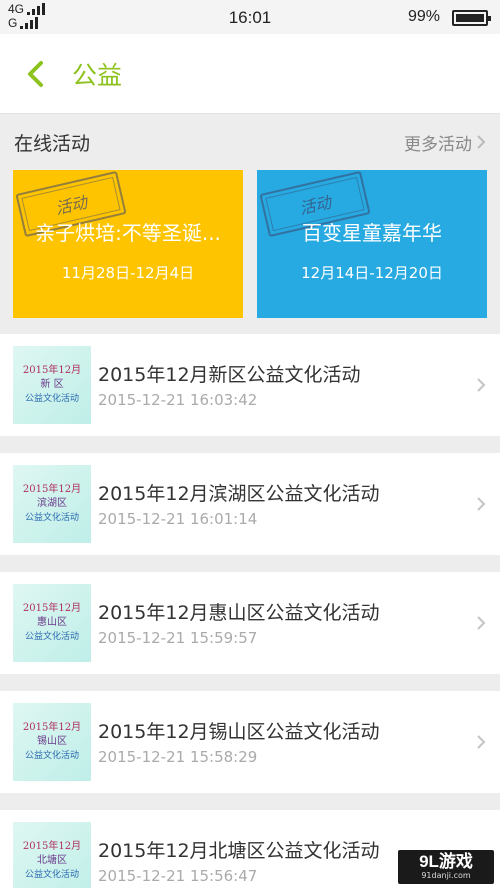  I want to click on activity-card-dates: 12月14日-12月20日, so click(372, 273).